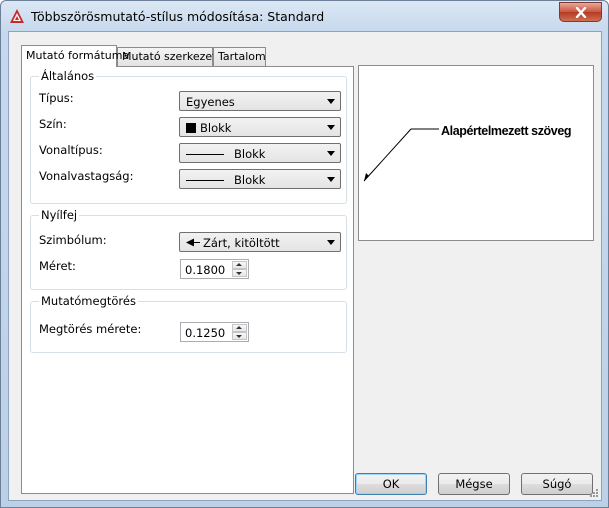  What do you see at coordinates (71, 150) in the screenshot?
I see `linetype-label: Vonaltípus:` at bounding box center [71, 150].